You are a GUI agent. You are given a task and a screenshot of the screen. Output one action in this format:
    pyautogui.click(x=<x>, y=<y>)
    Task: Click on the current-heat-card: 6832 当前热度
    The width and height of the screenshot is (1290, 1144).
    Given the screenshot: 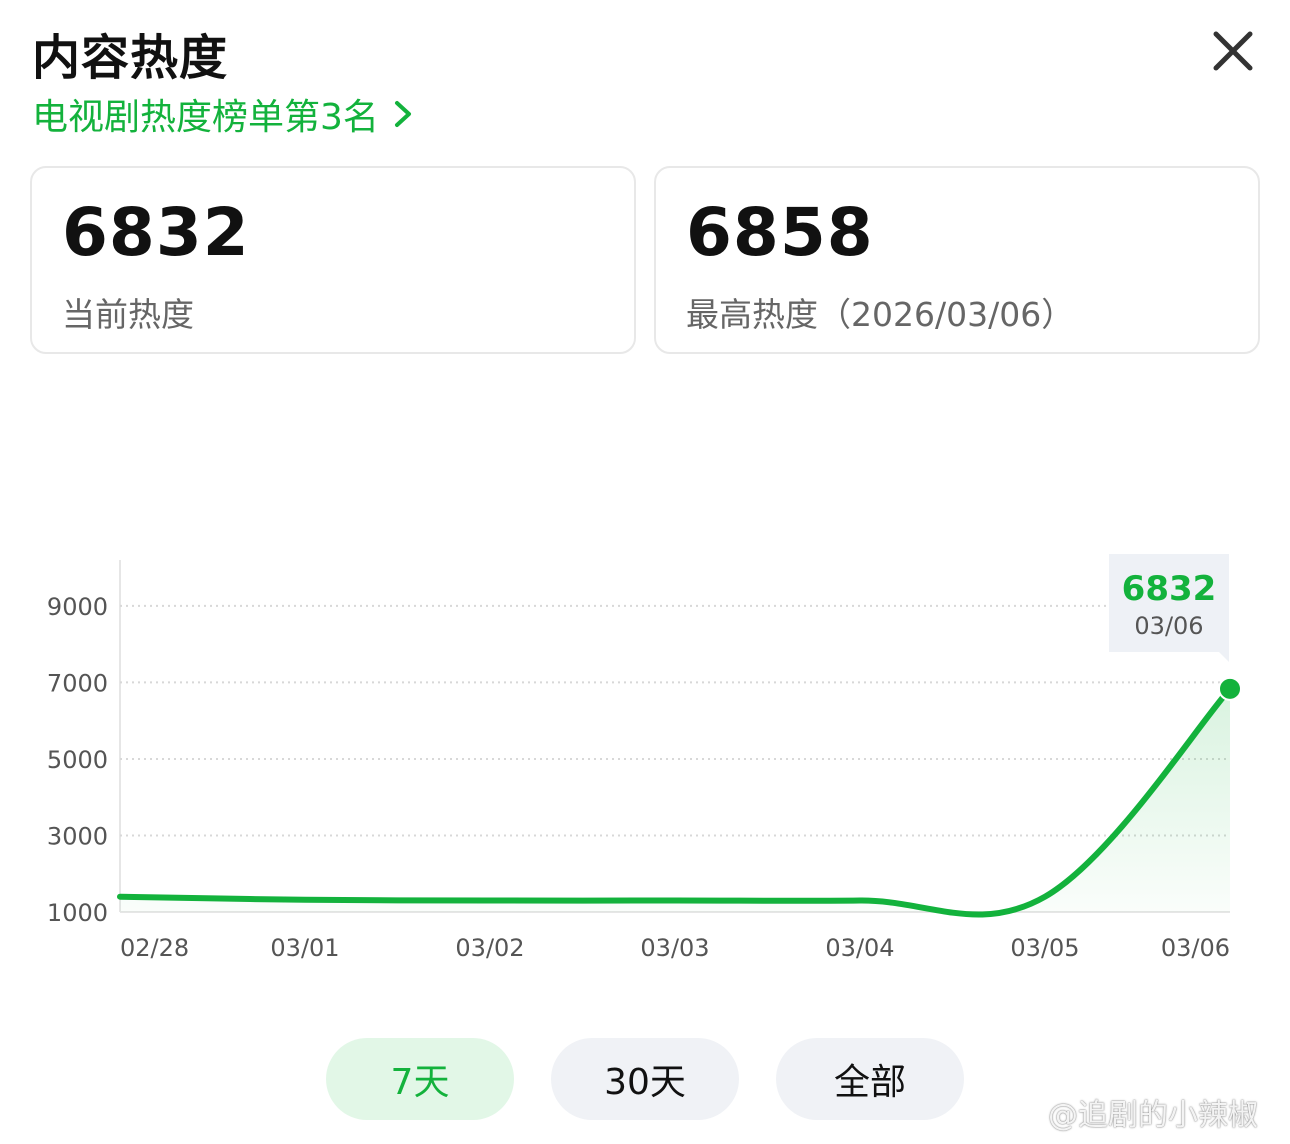 What is the action you would take?
    pyautogui.click(x=333, y=260)
    